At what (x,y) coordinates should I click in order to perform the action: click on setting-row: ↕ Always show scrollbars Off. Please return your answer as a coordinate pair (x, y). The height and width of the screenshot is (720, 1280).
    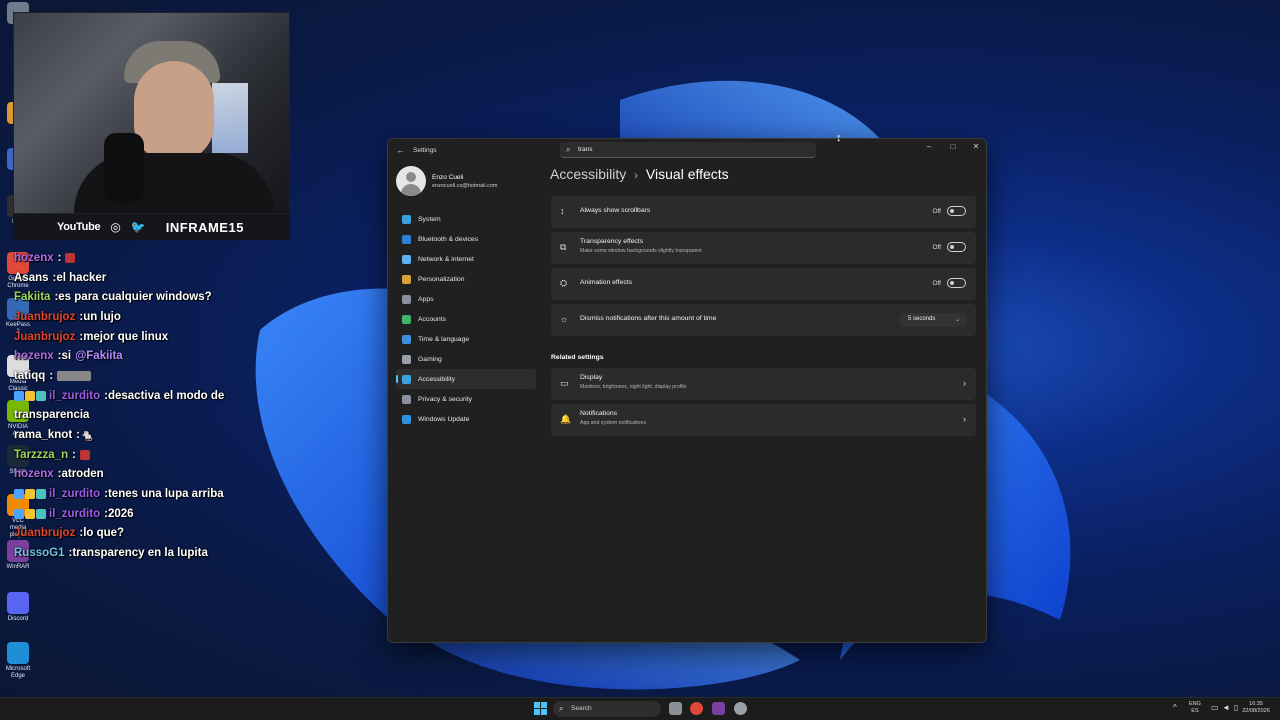
    Looking at the image, I should click on (763, 212).